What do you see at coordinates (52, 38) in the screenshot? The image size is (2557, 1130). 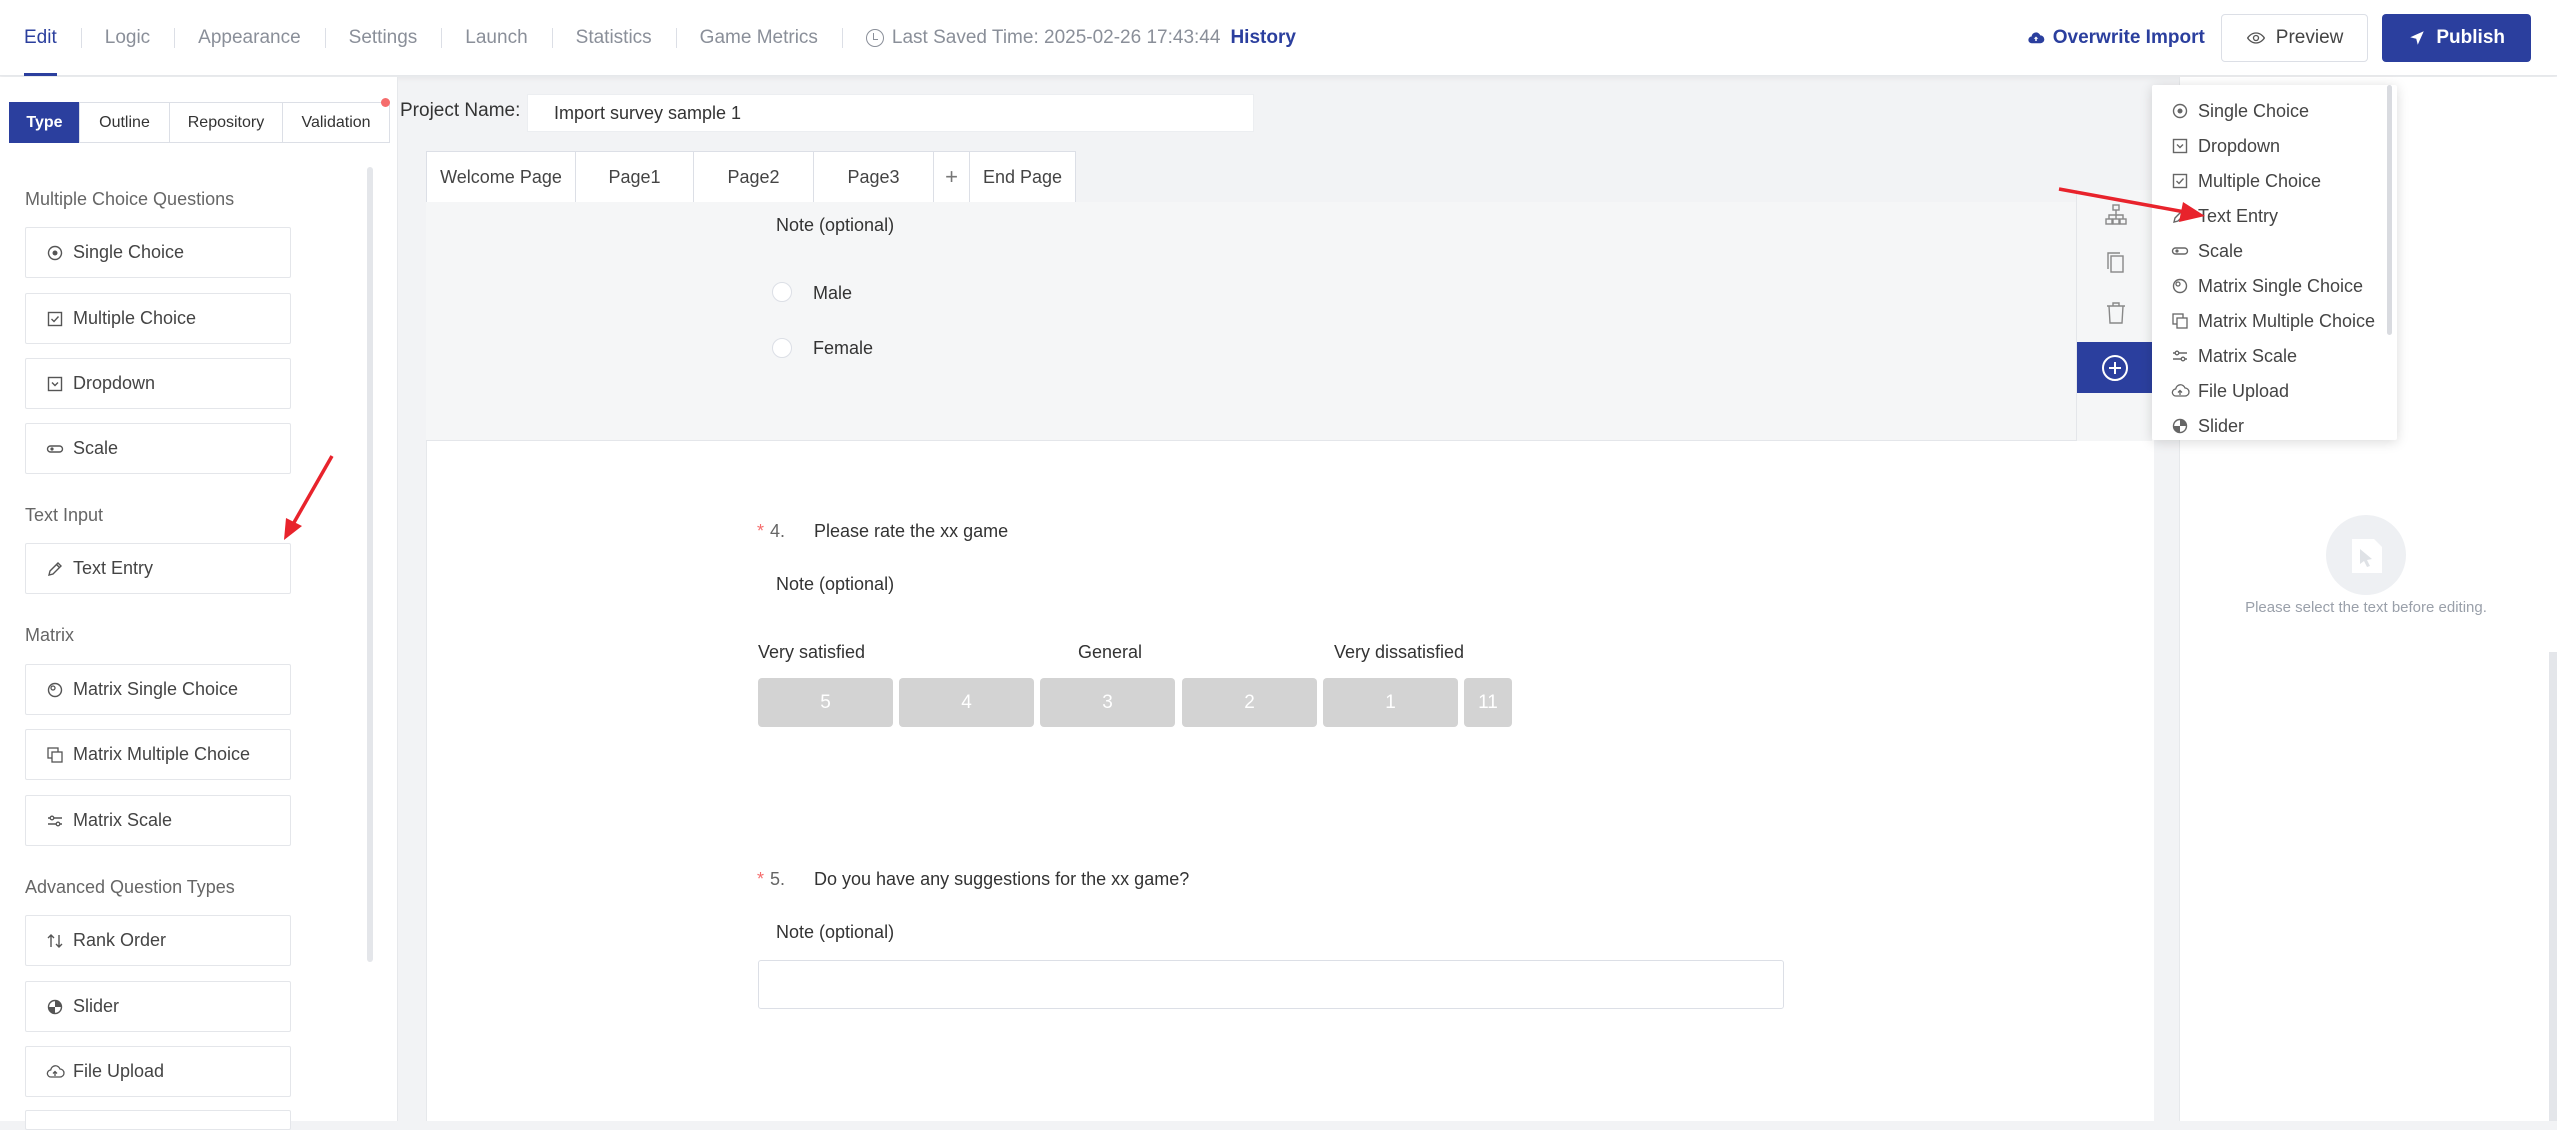 I see `nav-edit: Edit` at bounding box center [52, 38].